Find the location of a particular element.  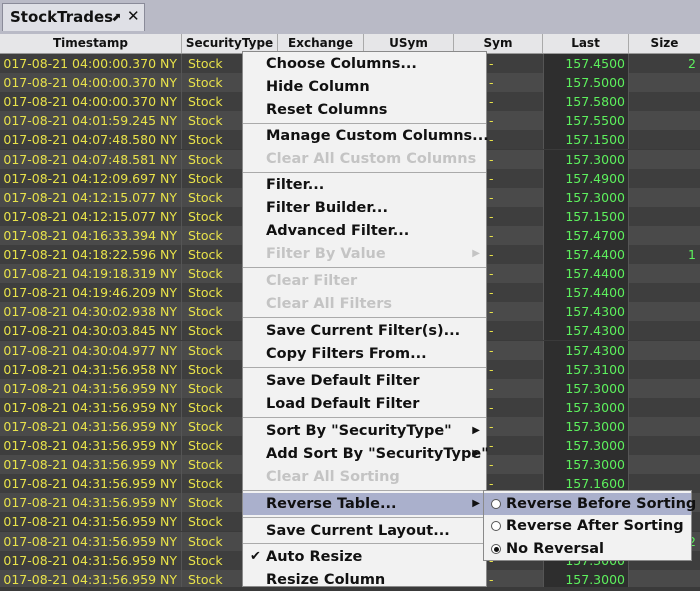

cell-timestamp: 017-08-21 04:19:46.209 NY is located at coordinates (91, 293).